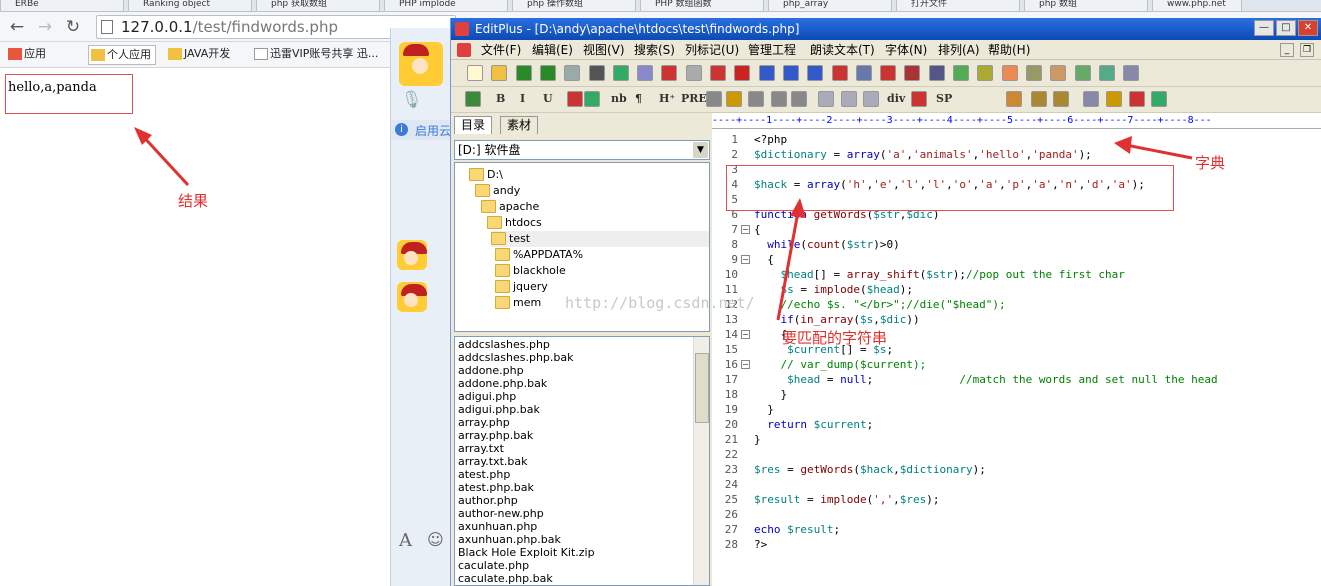 This screenshot has height=586, width=1321. I want to click on reload-icon: ↻, so click(73, 27).